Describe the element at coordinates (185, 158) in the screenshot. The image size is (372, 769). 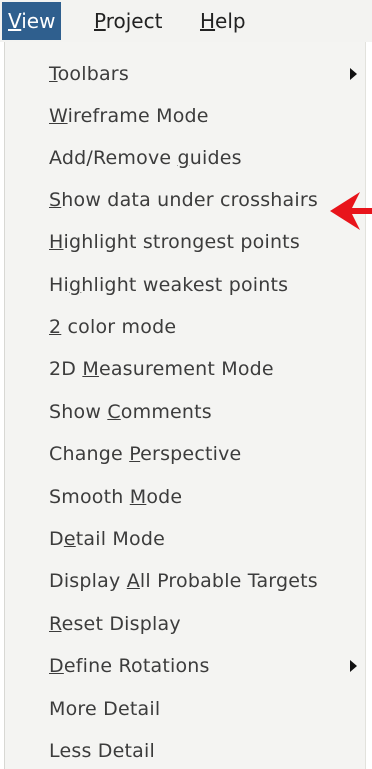
I see `menu-item-add-remove-guides: Add/Remove guides` at that location.